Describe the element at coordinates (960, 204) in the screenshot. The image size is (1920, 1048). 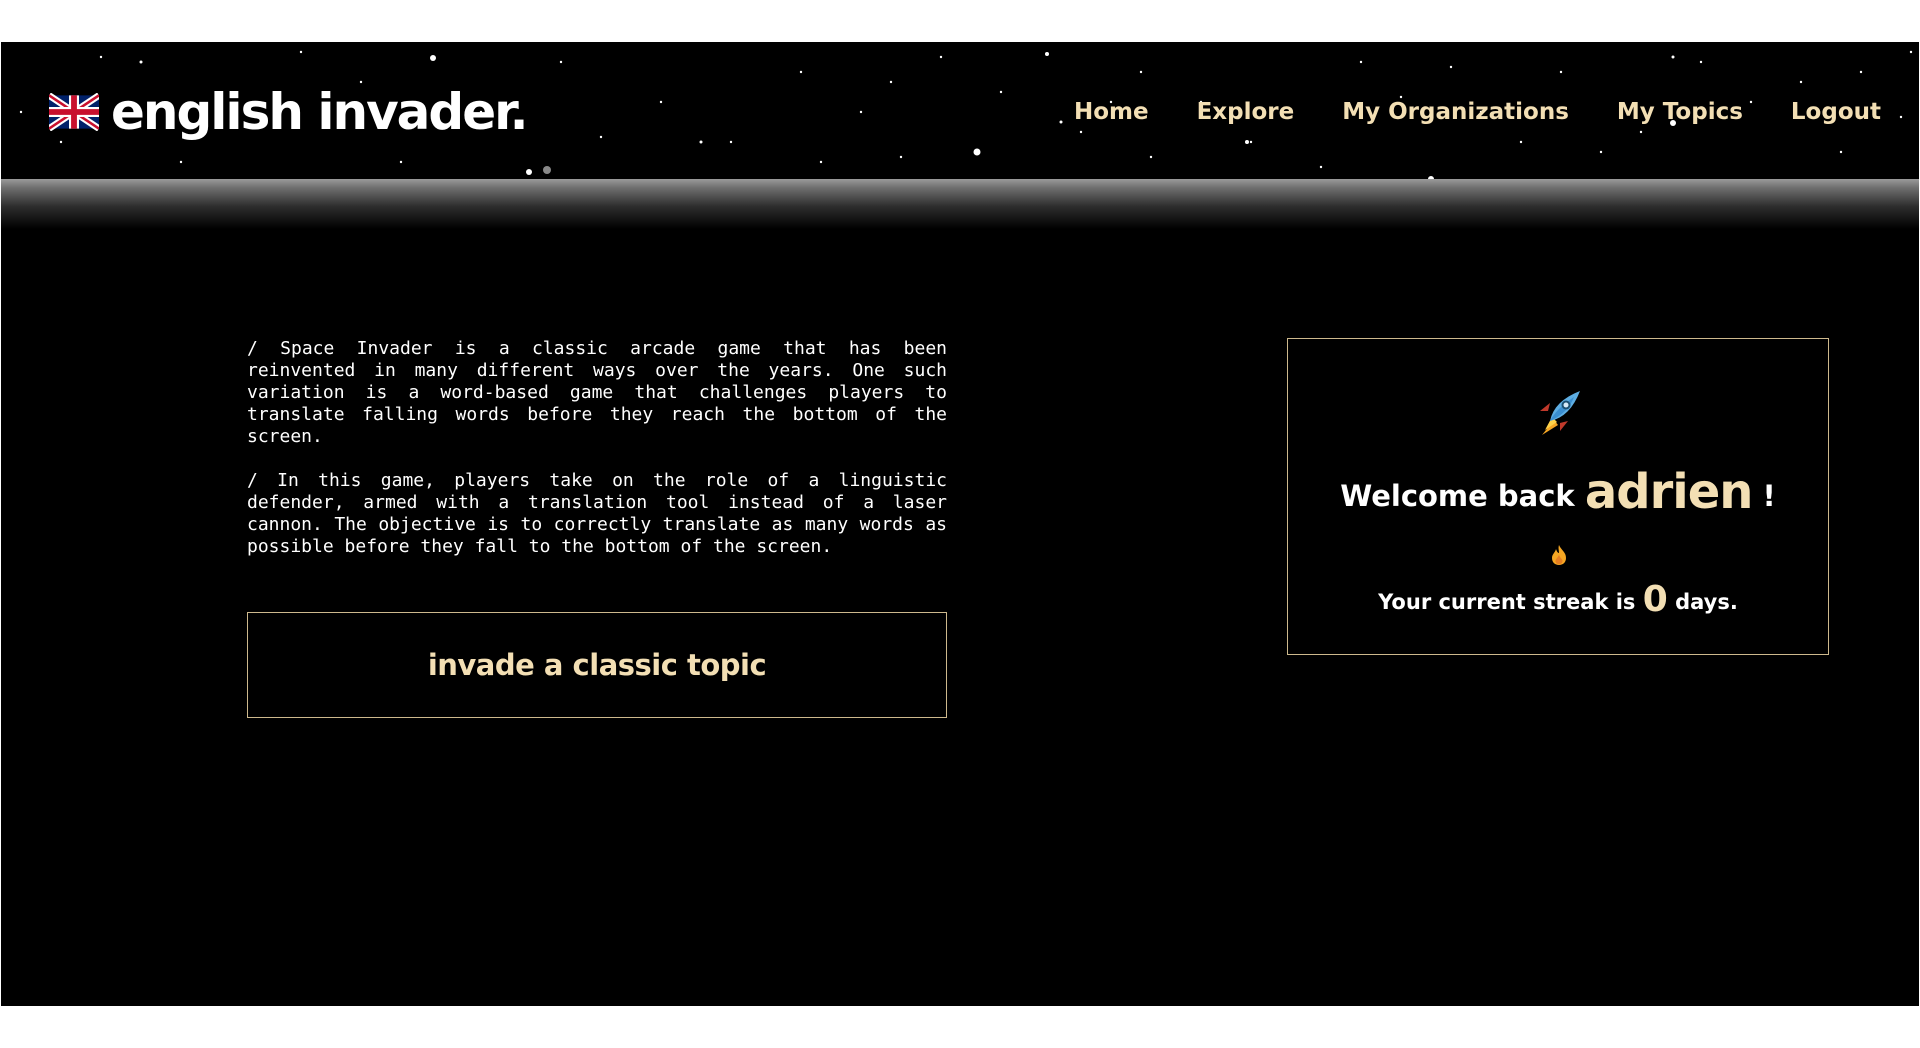
I see `header-horizon-glow` at that location.